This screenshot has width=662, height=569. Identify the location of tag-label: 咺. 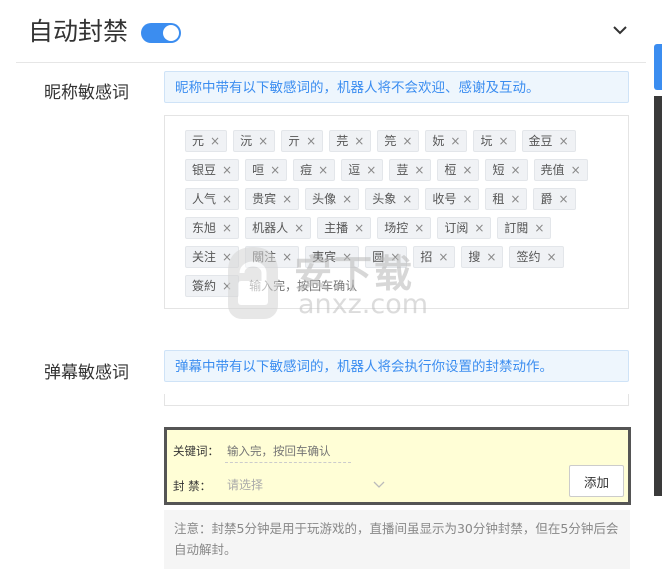
(258, 170).